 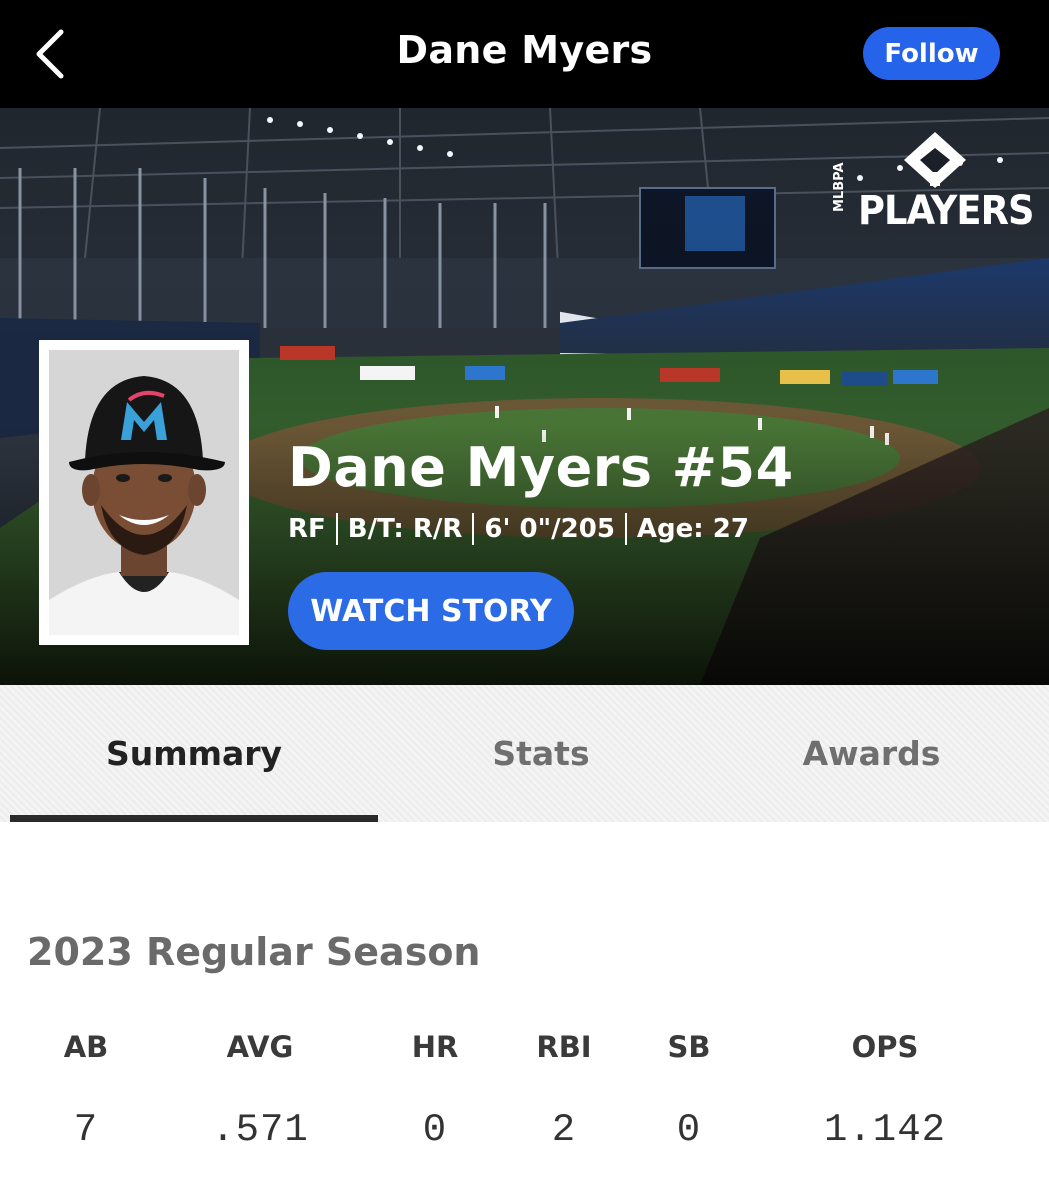 What do you see at coordinates (86, 1091) in the screenshot?
I see `stat-ab: AB 7` at bounding box center [86, 1091].